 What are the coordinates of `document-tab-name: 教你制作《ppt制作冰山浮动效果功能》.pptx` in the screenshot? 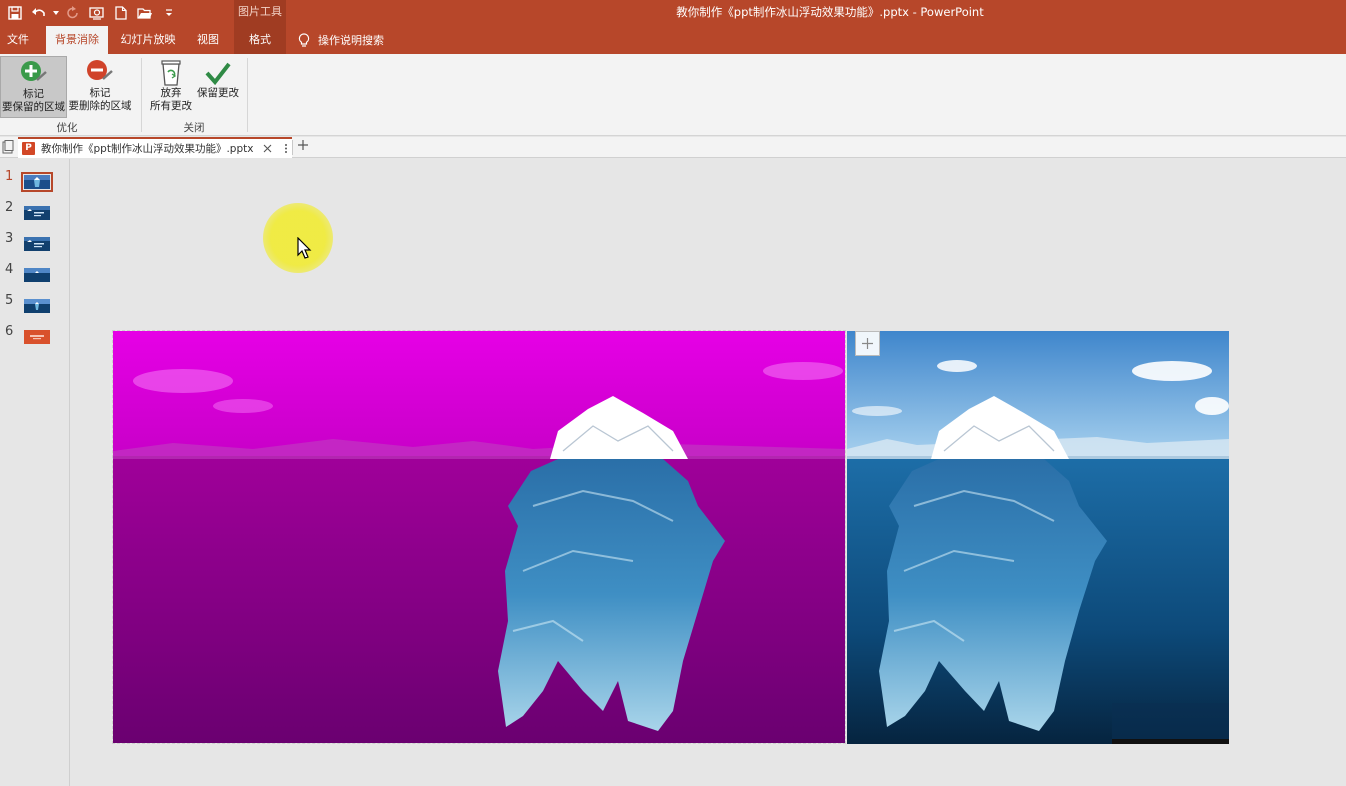 It's located at (147, 149).